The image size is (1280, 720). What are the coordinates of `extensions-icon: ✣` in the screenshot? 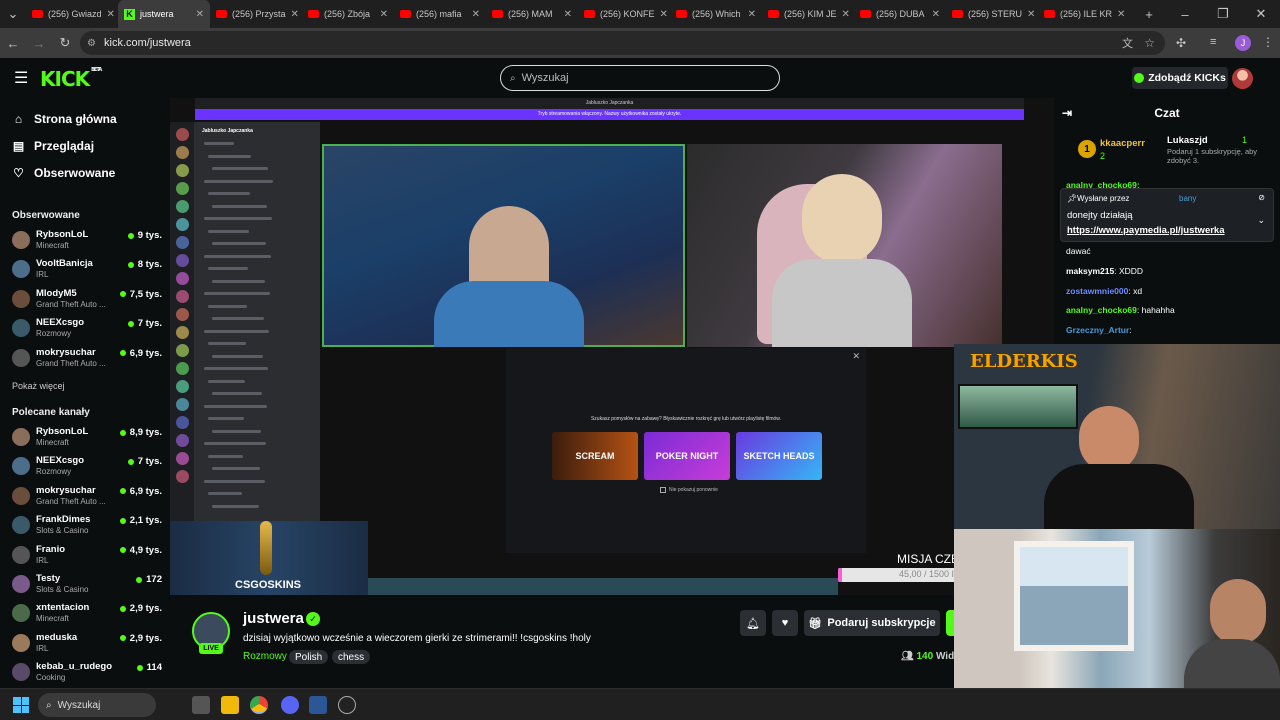 It's located at (1181, 43).